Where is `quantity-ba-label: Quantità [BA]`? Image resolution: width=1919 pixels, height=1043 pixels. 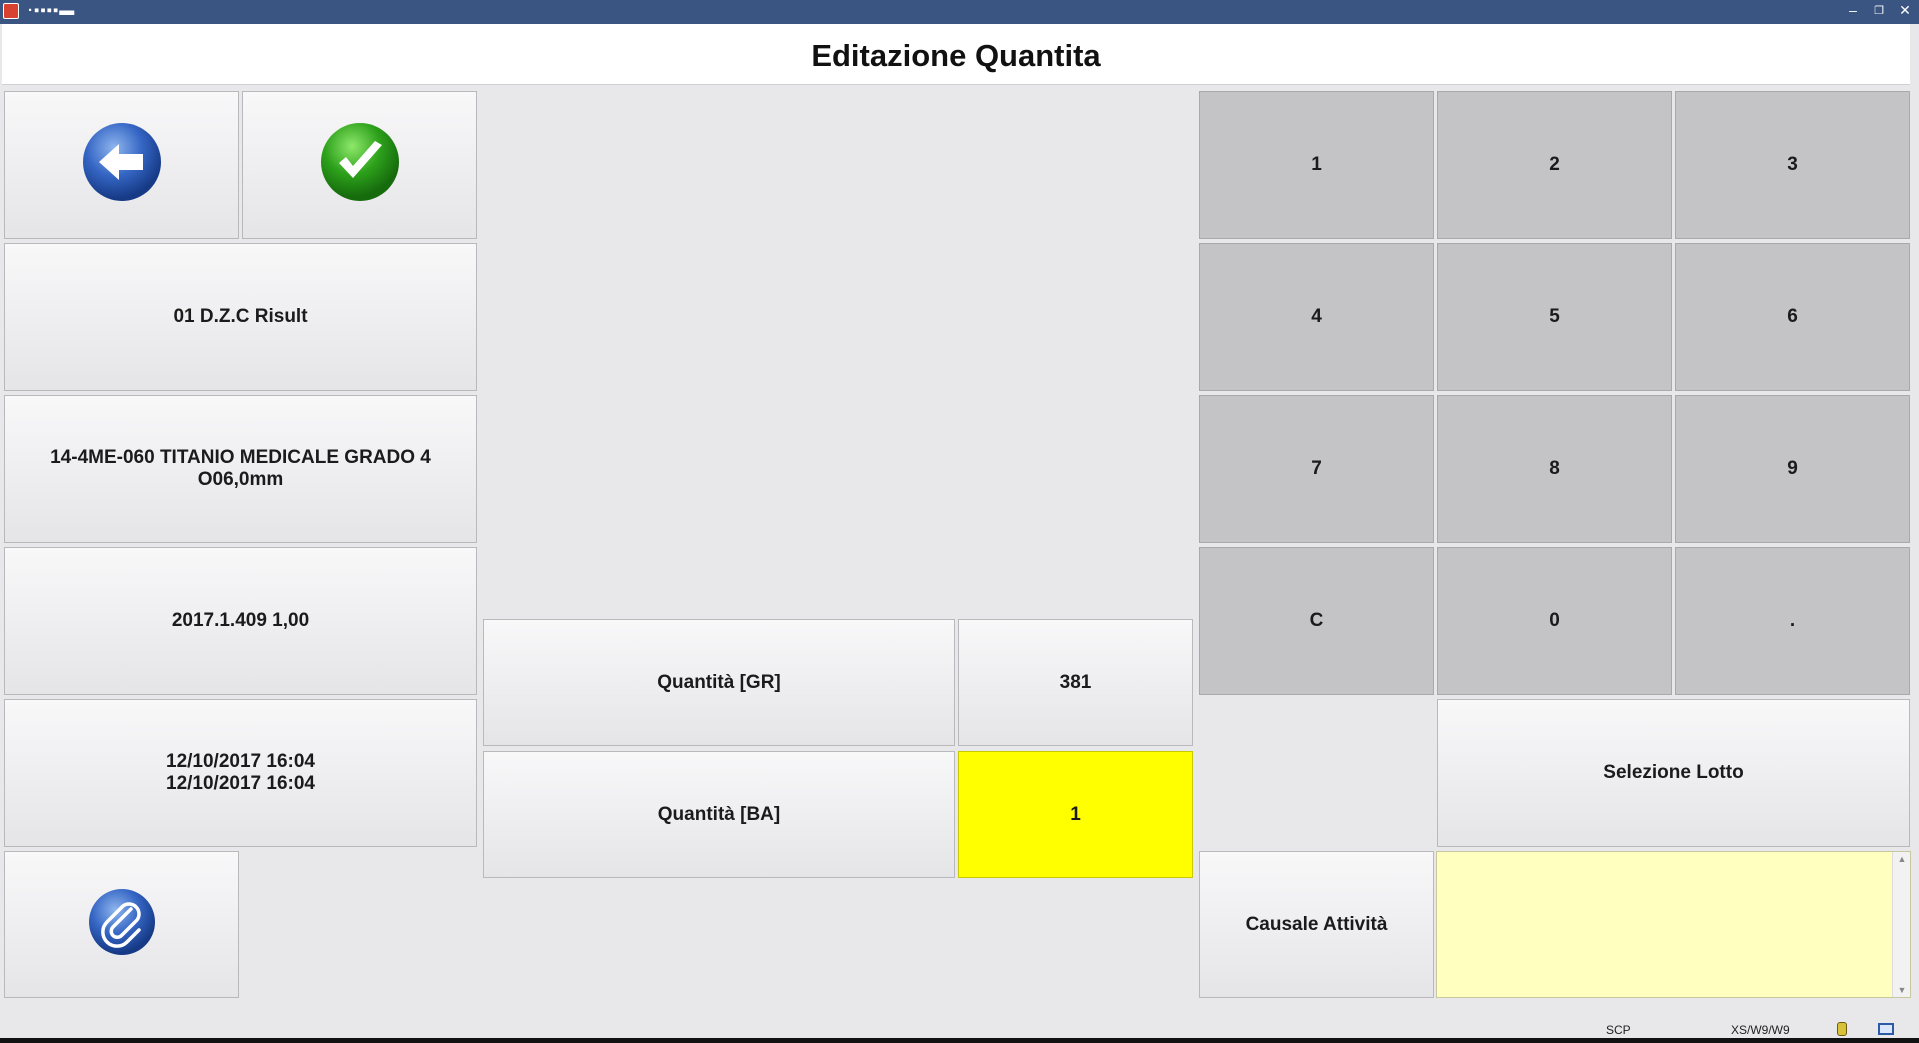
quantity-ba-label: Quantità [BA] is located at coordinates (719, 814).